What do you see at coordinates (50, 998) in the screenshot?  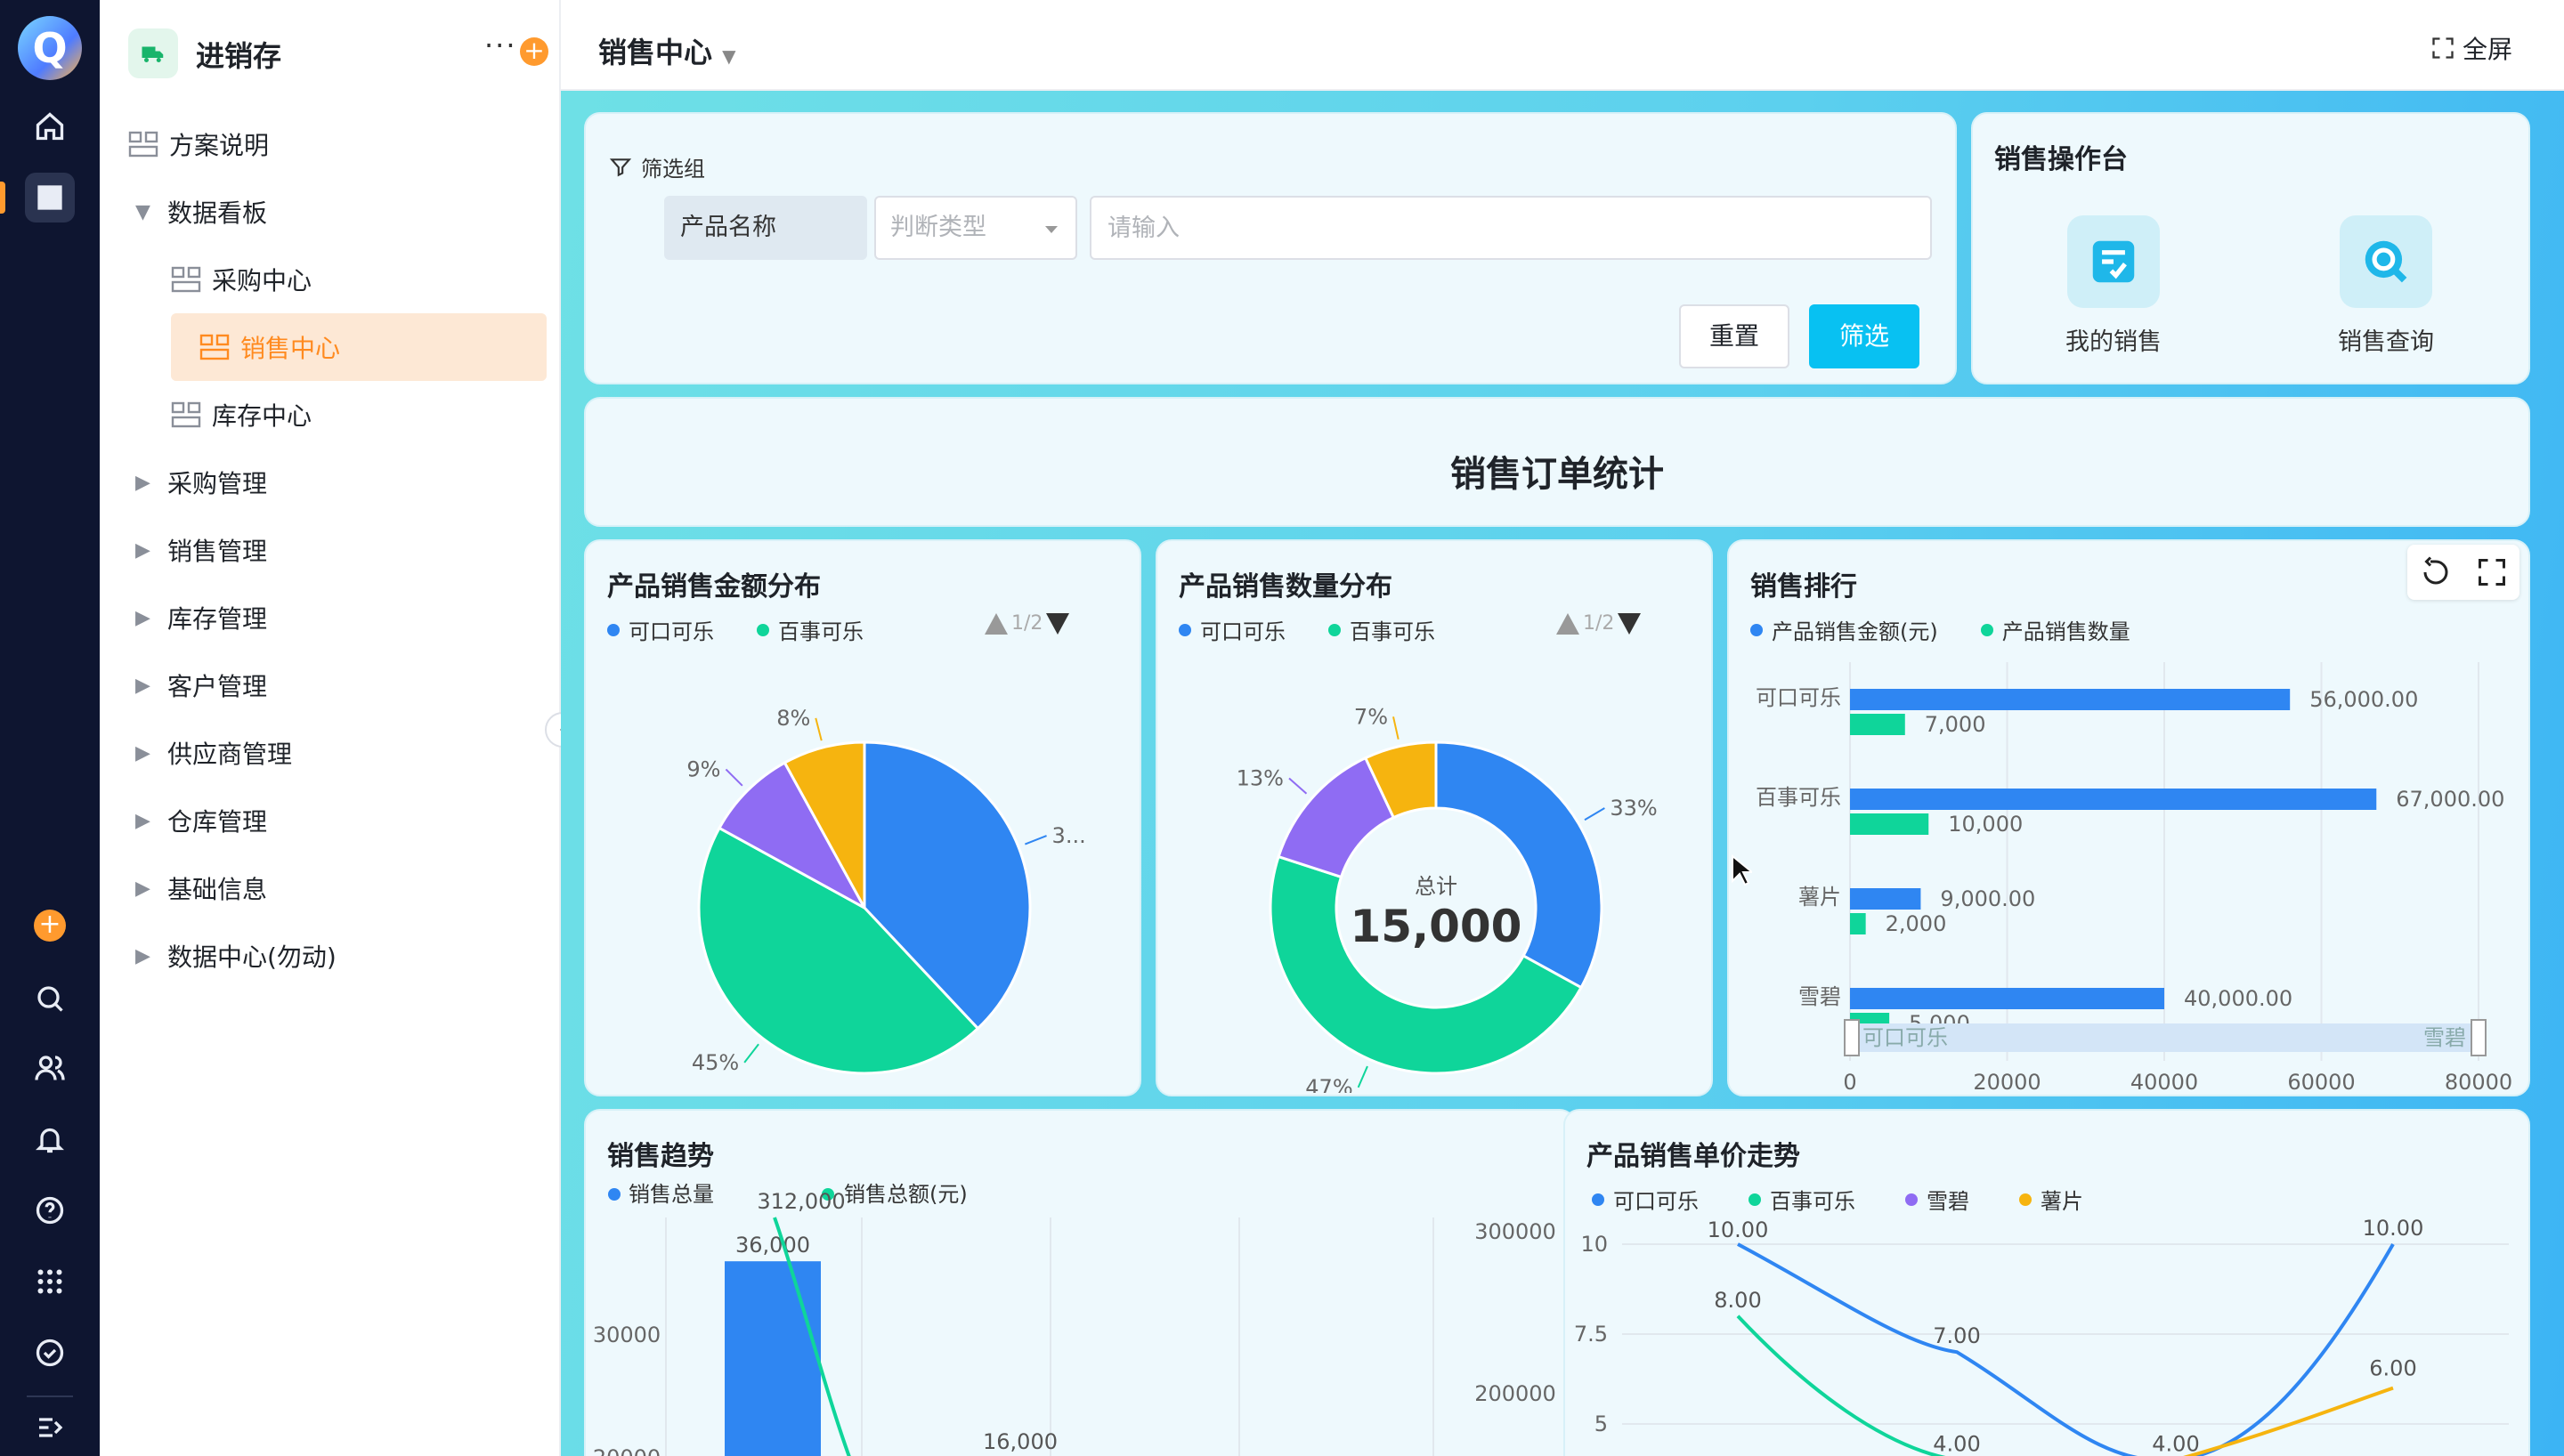 I see `search-icon` at bounding box center [50, 998].